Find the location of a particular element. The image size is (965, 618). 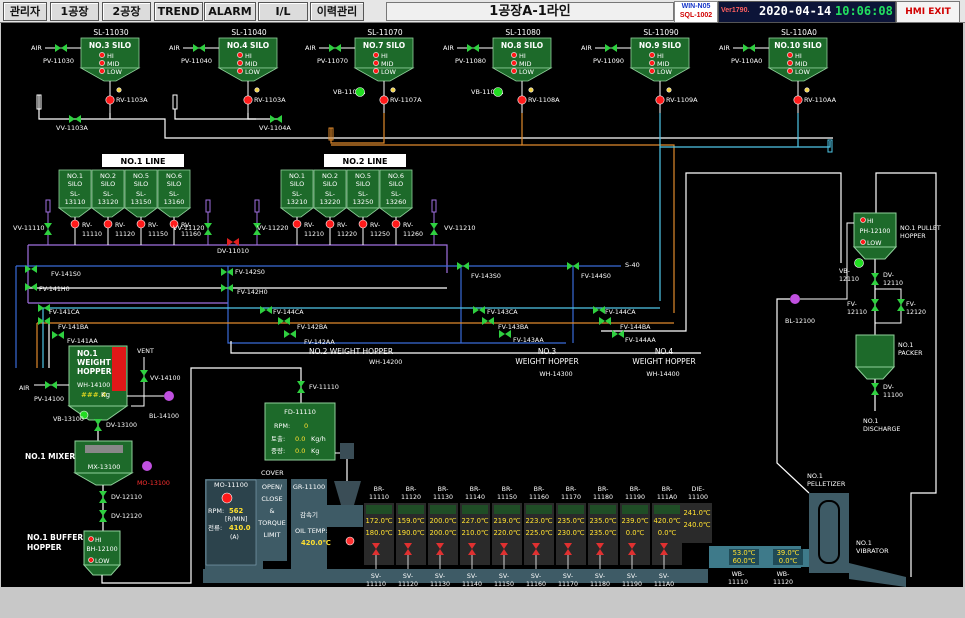

mixer-motor-icon is located at coordinates (147, 466).